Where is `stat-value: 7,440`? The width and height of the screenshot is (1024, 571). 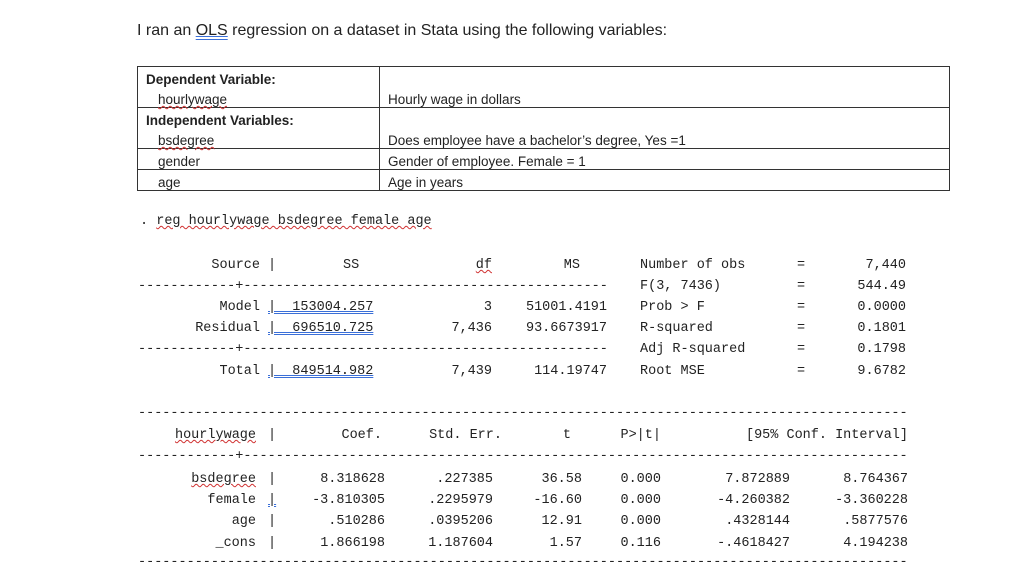
stat-value: 7,440 is located at coordinates (885, 265).